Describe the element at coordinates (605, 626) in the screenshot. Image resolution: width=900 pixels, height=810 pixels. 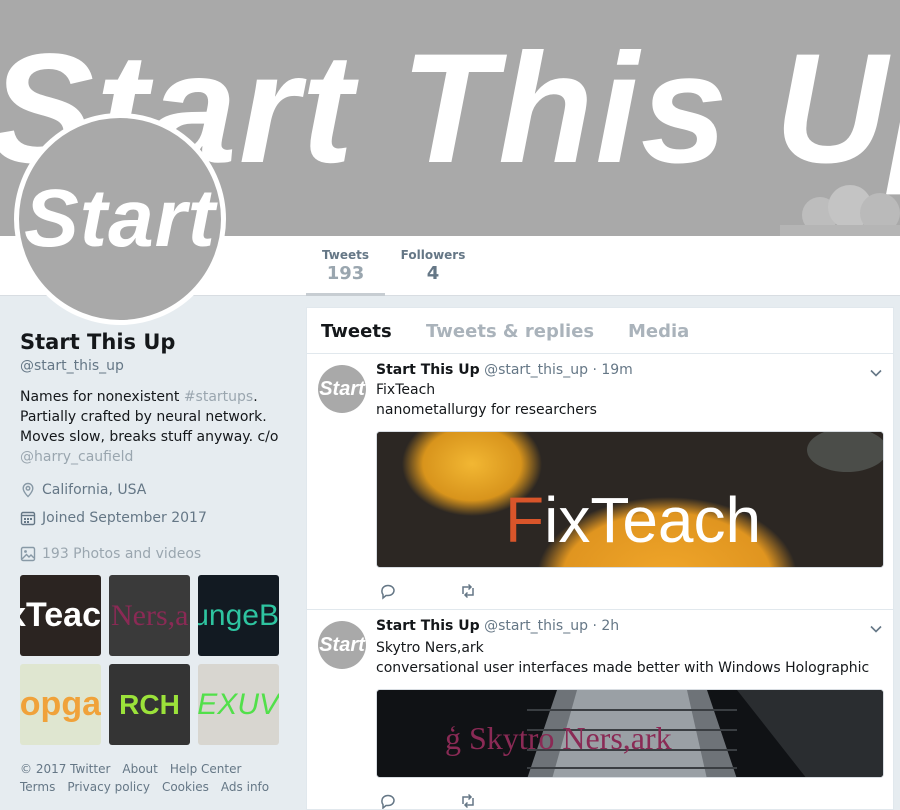
I see `tweet-timestamp: · 2h` at that location.